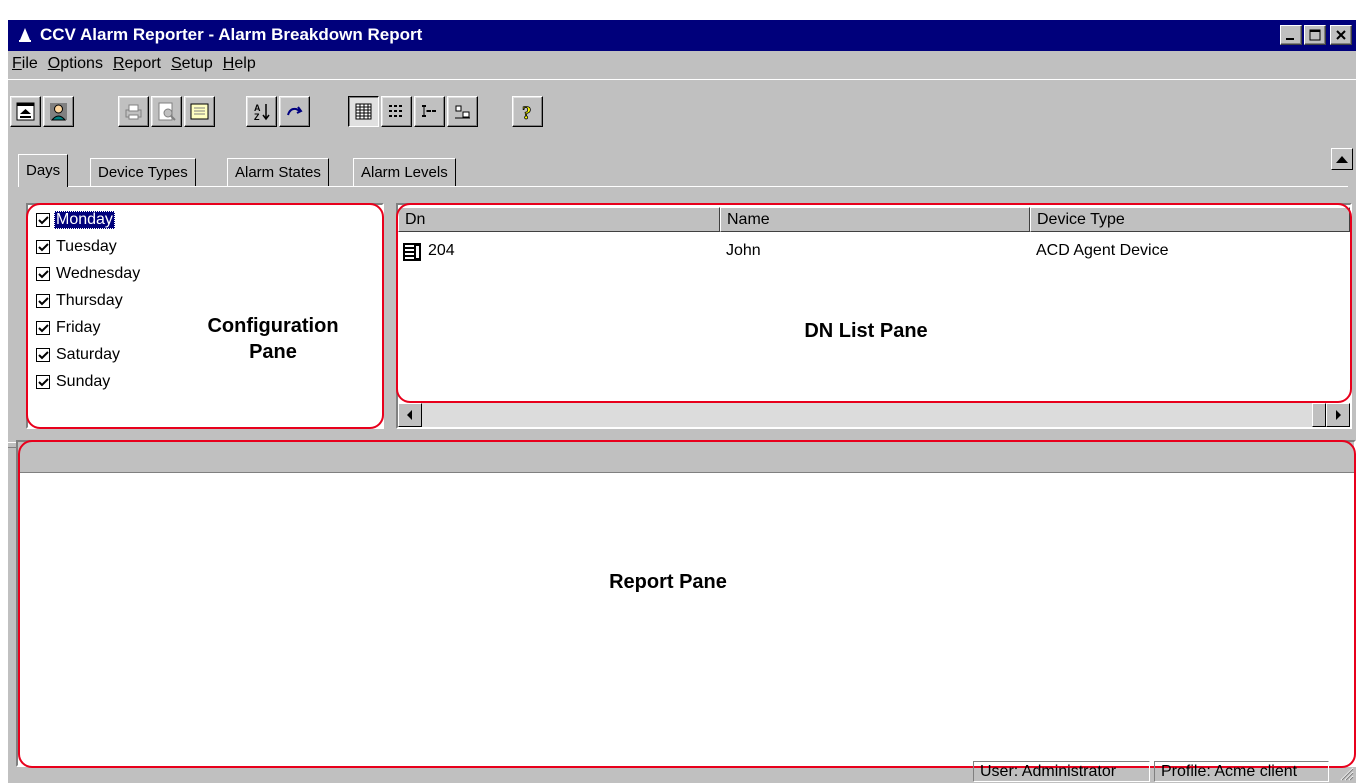  What do you see at coordinates (743, 250) in the screenshot?
I see `cell-name: John` at bounding box center [743, 250].